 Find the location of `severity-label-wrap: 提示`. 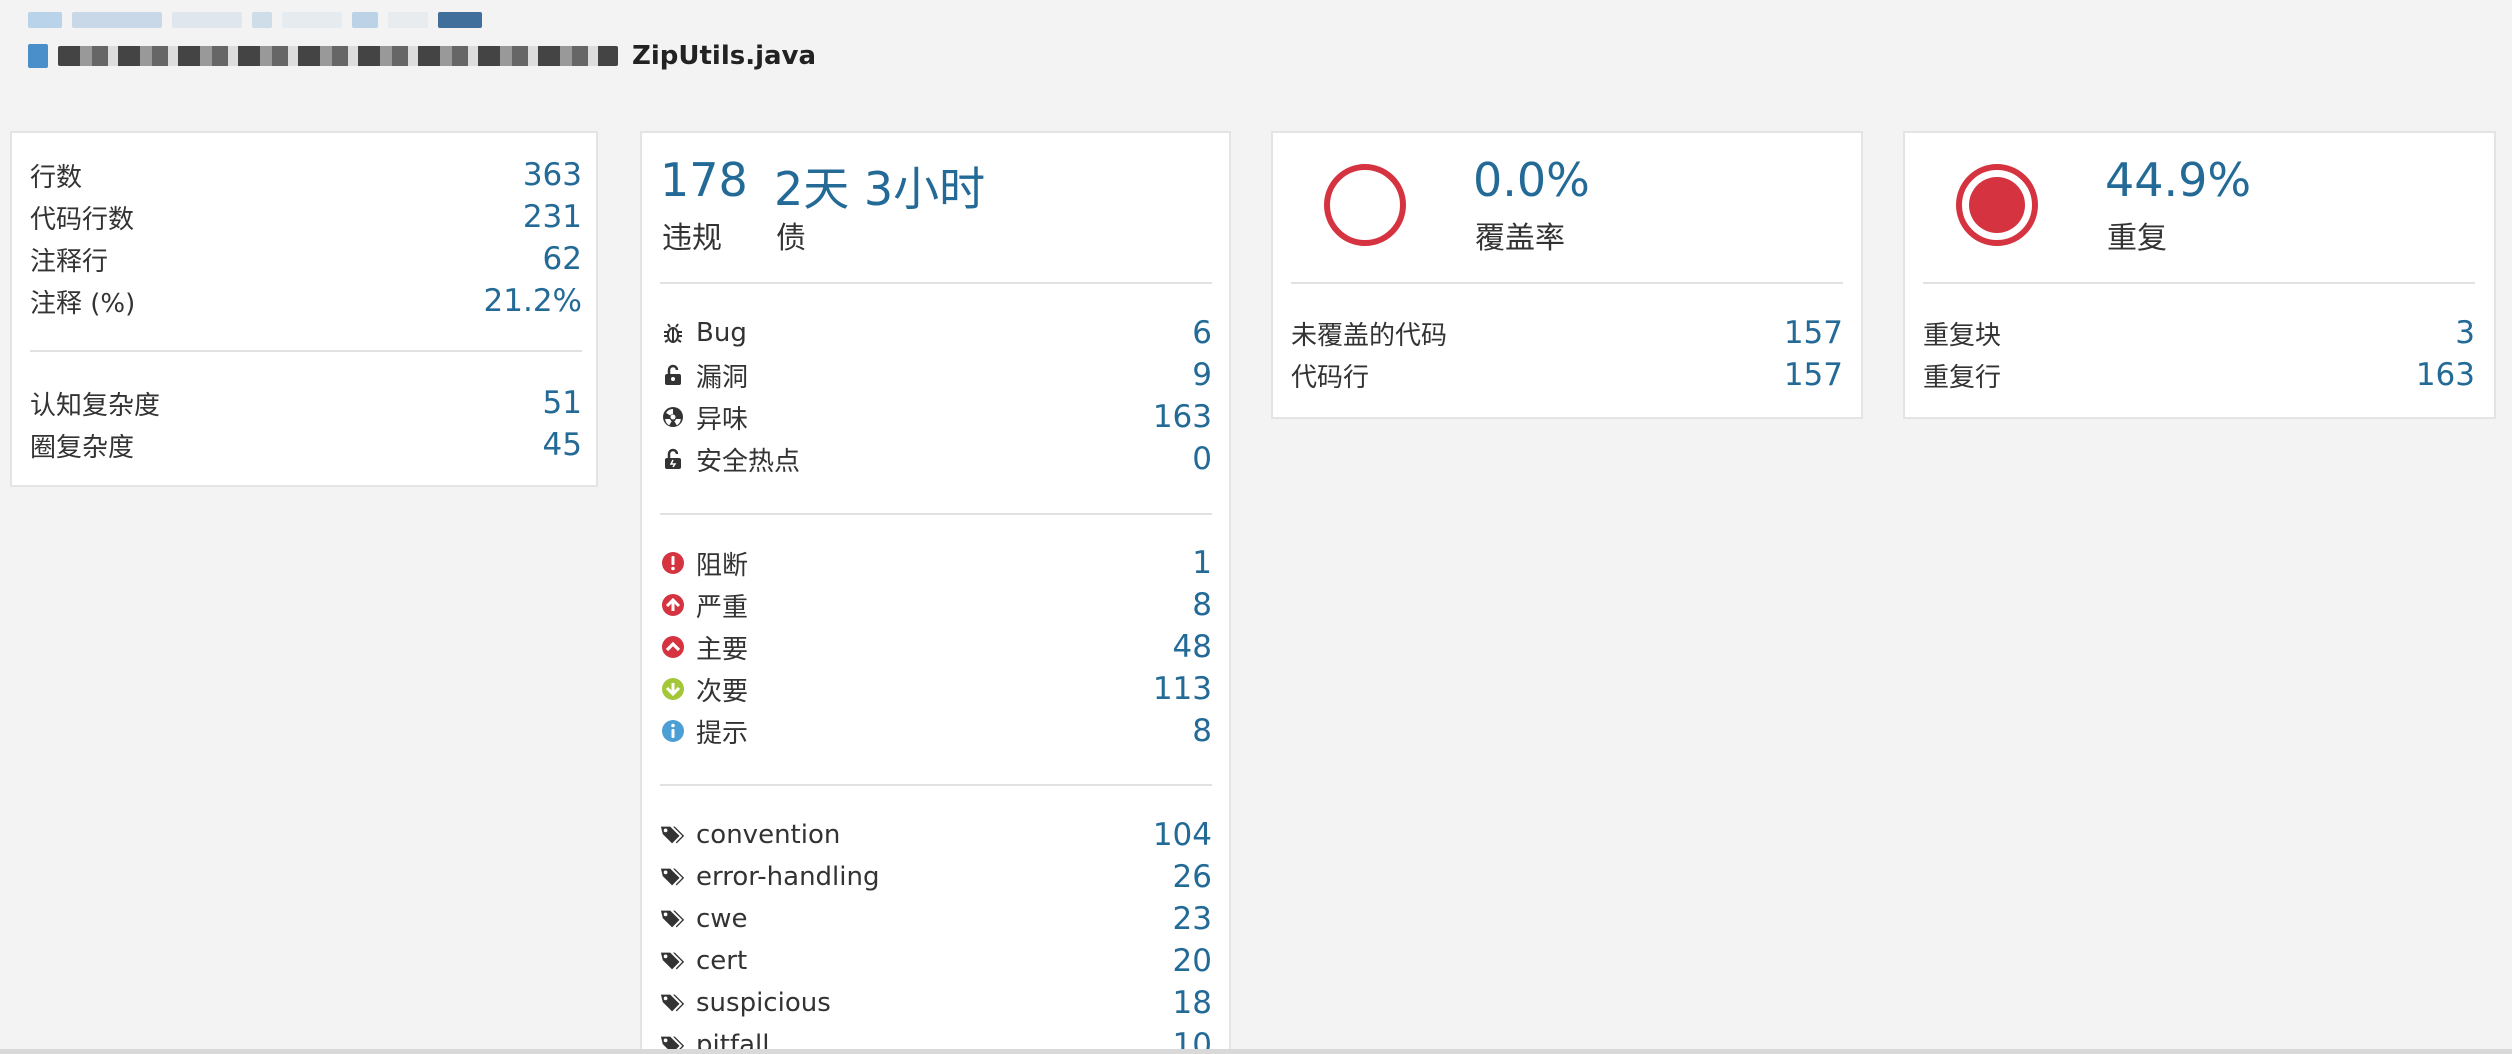

severity-label-wrap: 提示 is located at coordinates (704, 731).